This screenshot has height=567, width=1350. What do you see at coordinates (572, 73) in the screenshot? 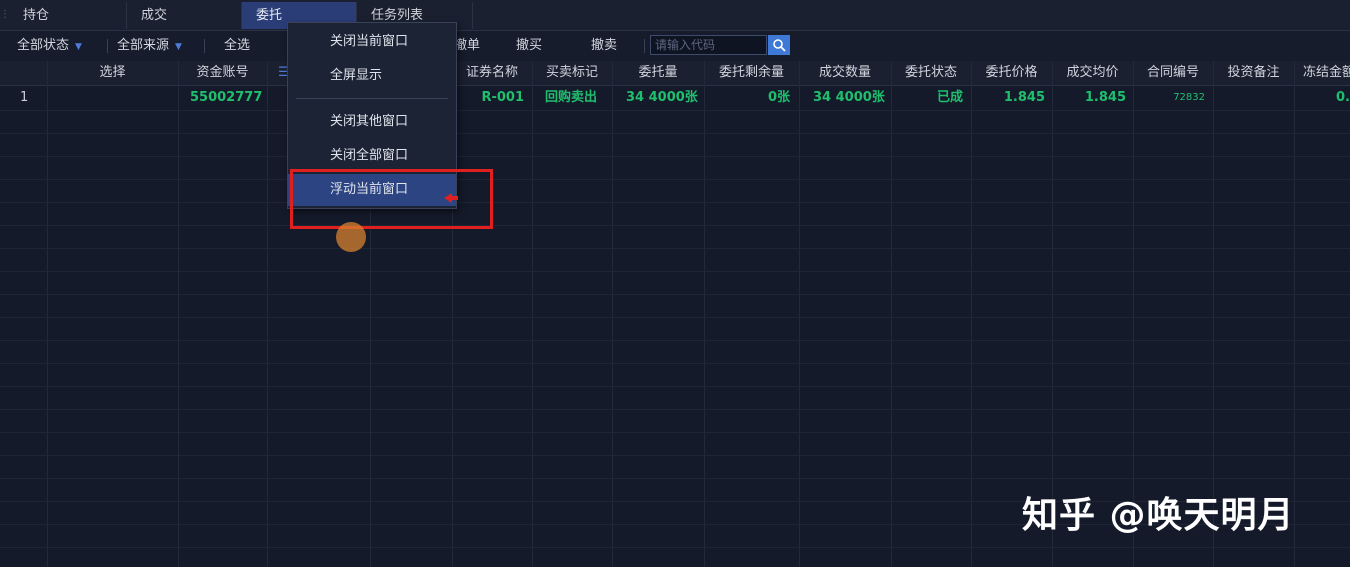
I see `column-header-side: 买卖标记` at bounding box center [572, 73].